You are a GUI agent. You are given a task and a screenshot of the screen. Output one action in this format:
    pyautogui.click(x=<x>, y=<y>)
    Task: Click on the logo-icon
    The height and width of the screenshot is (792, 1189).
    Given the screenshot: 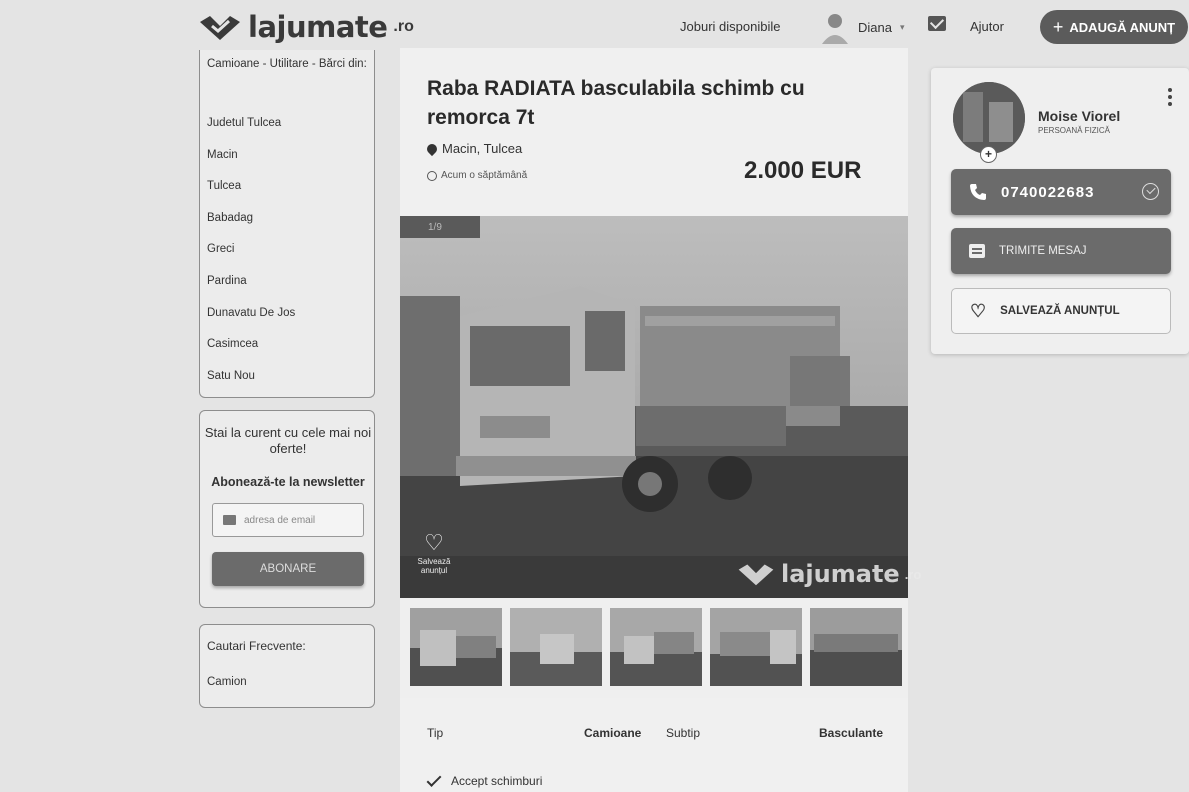 What is the action you would take?
    pyautogui.click(x=220, y=28)
    